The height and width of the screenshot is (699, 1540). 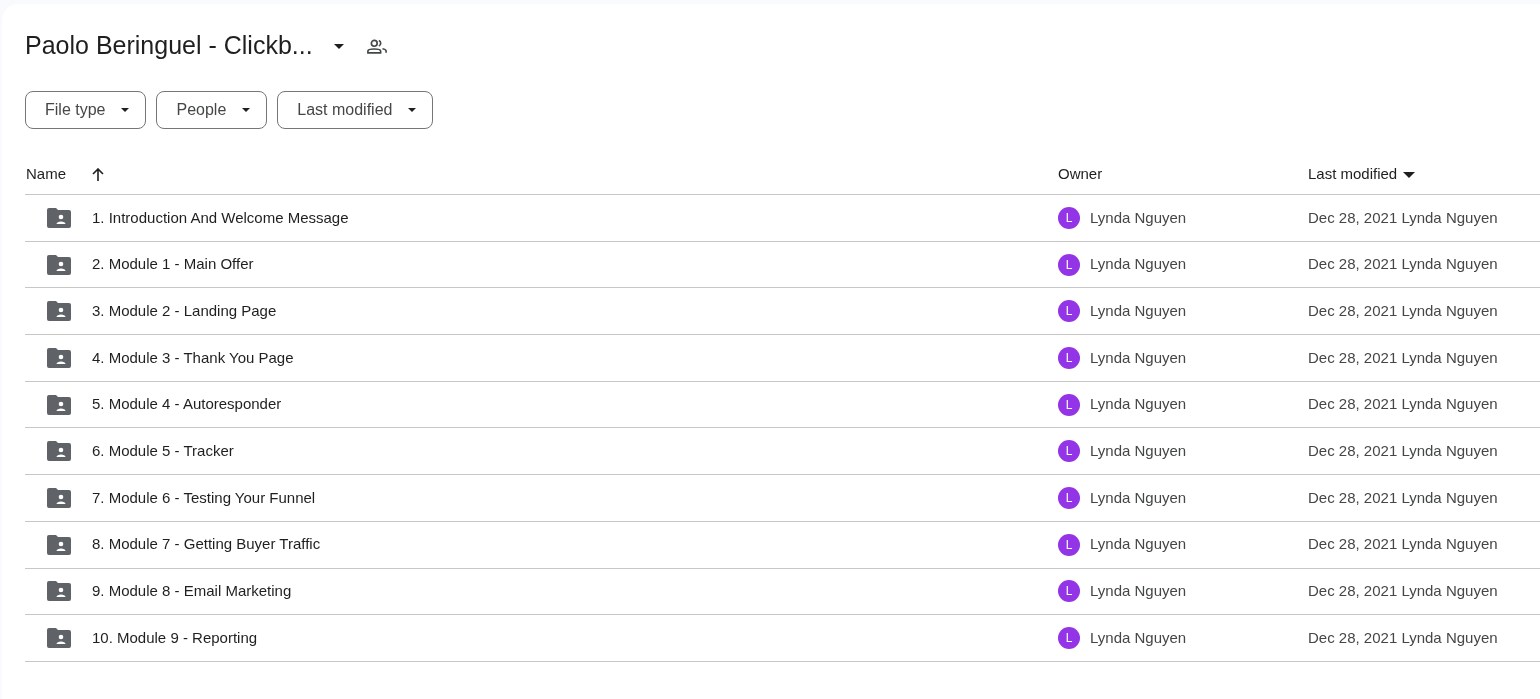 I want to click on folder-name: 10. Module 9 - Reporting, so click(x=175, y=637).